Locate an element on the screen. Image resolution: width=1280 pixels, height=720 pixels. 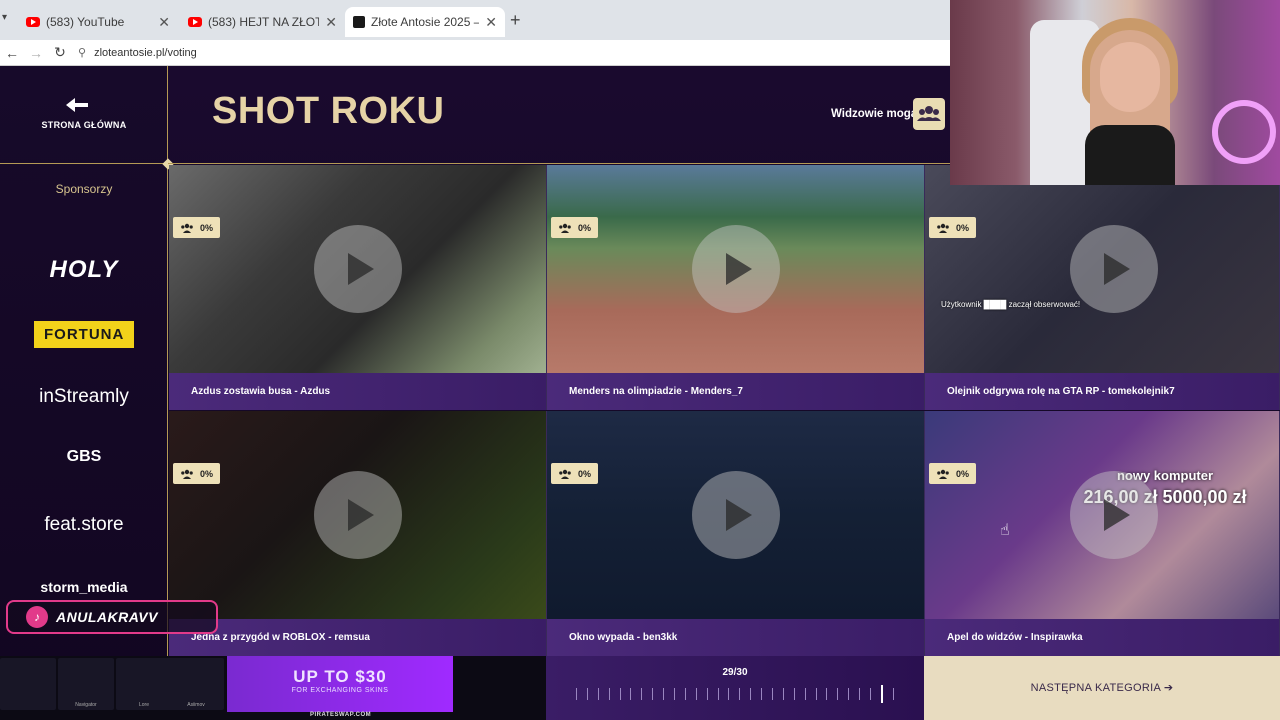
skin-slot: Navigator is located at coordinates (86, 684).